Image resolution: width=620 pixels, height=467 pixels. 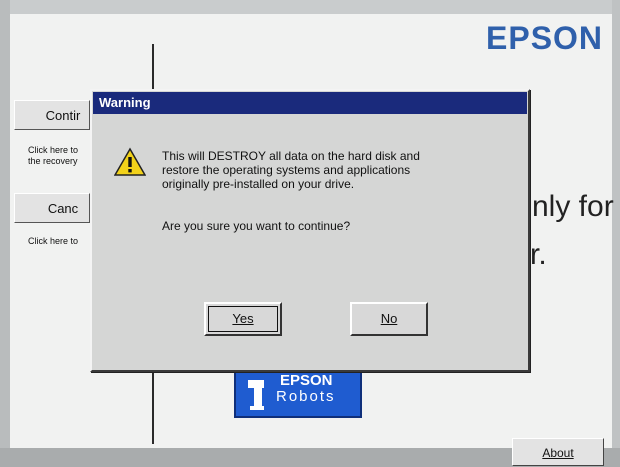 I want to click on epson-robot-logo-icon, so click(x=256, y=395).